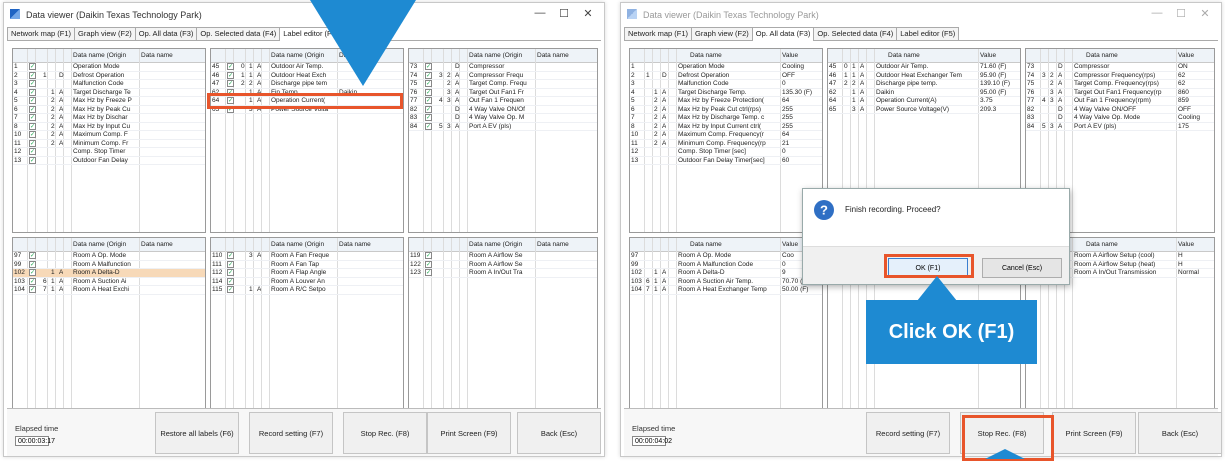 The width and height of the screenshot is (1225, 461). I want to click on table-row: 62 1 A Daikin 95.00 (F), so click(924, 93).